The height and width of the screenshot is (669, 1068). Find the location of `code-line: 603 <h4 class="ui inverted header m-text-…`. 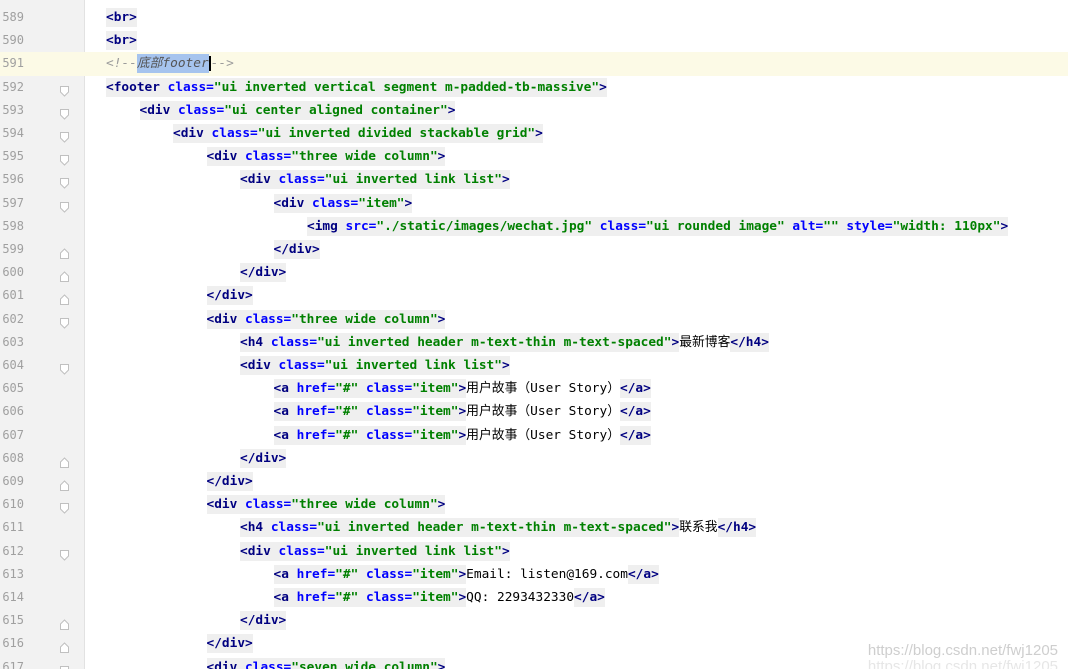

code-line: 603 <h4 class="ui inverted header m-text-… is located at coordinates (534, 342).